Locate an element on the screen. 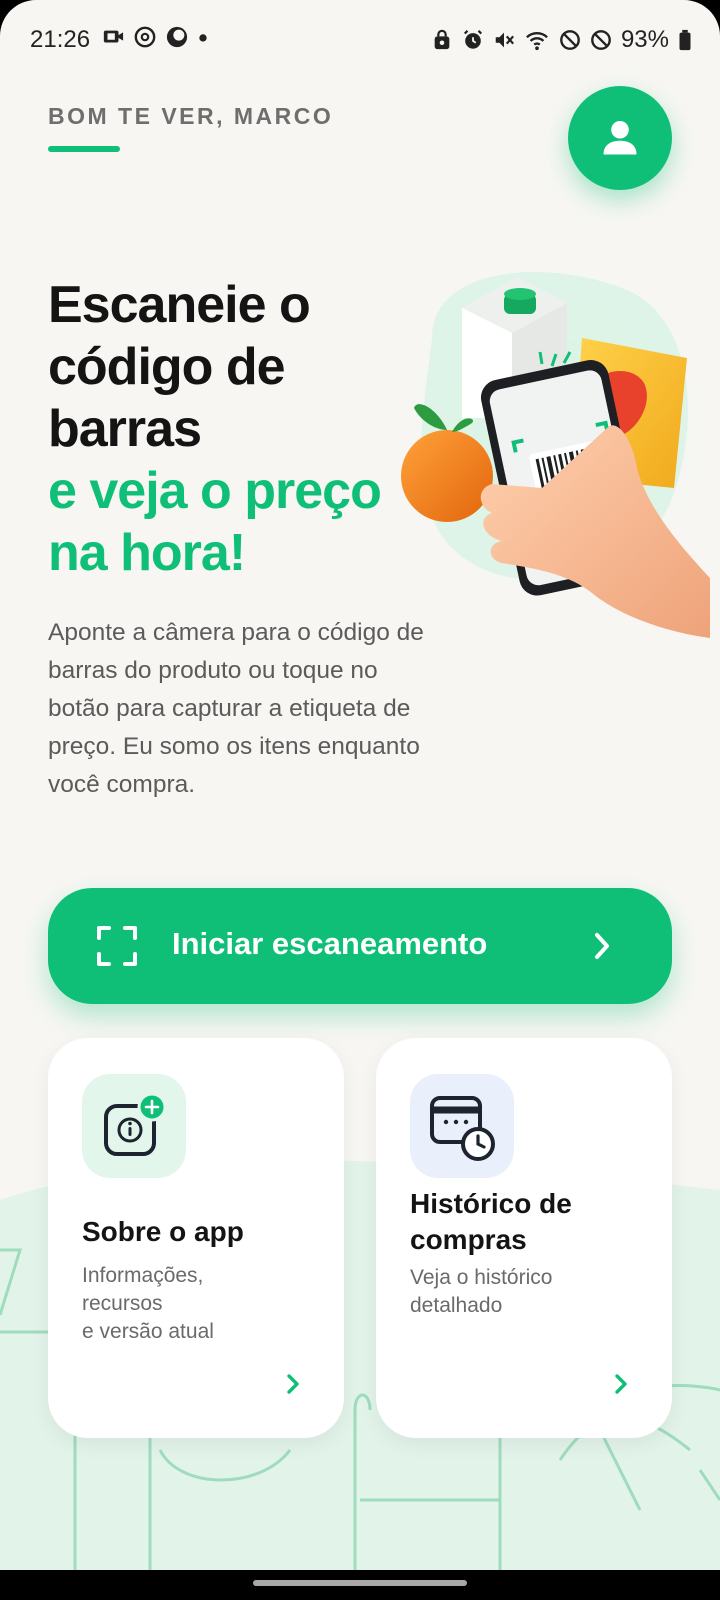 The image size is (720, 1600). about-app-desc-line: Informações, is located at coordinates (143, 1275).